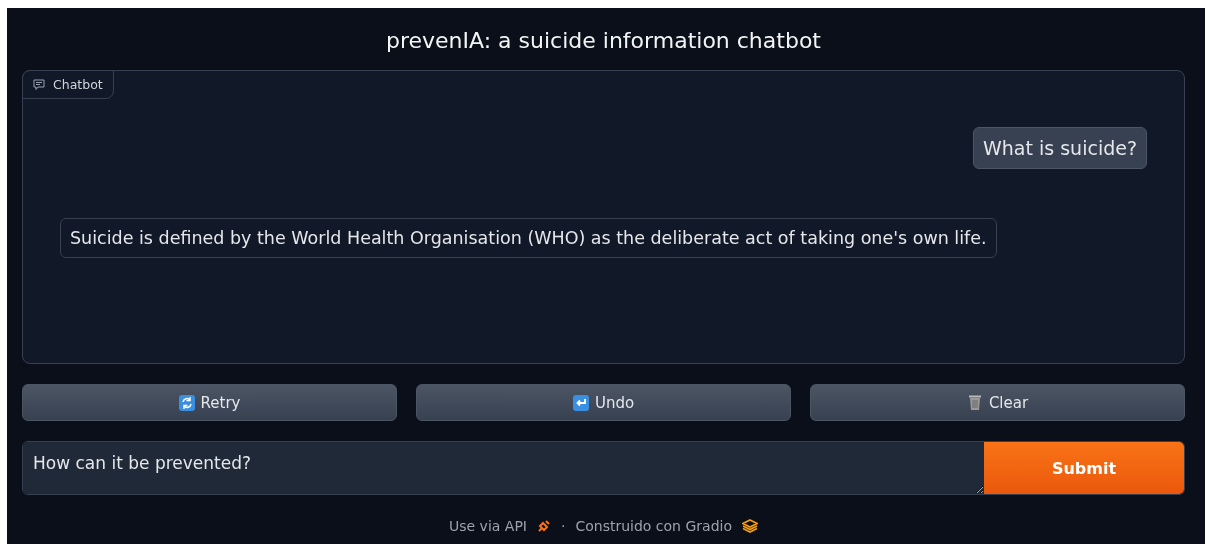 This screenshot has height=544, width=1212. Describe the element at coordinates (1060, 148) in the screenshot. I see `user-message: What is suicide?` at that location.